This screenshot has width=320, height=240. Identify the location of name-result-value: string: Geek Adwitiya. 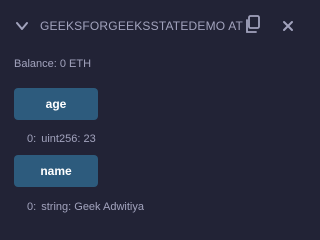
(92, 207).